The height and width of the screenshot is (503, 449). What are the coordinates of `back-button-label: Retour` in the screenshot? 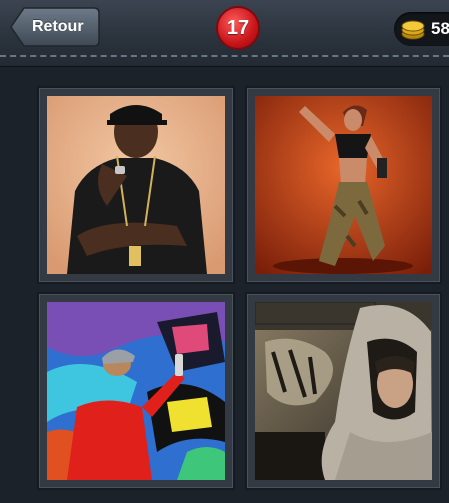 It's located at (58, 26).